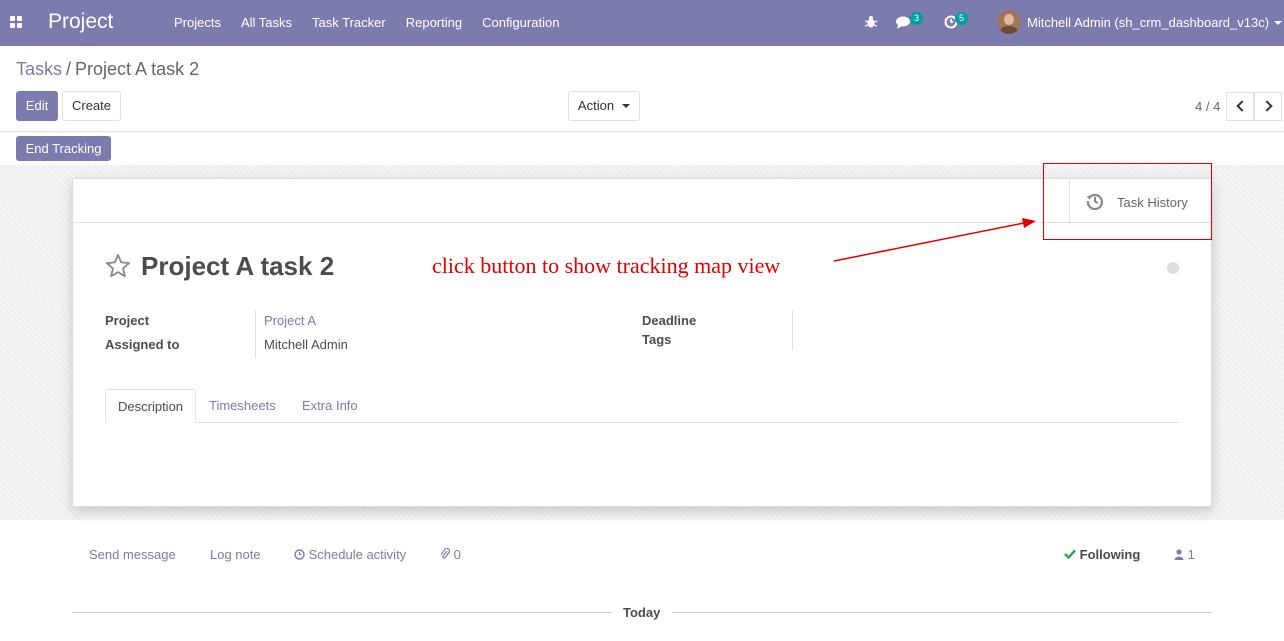 The image size is (1284, 641). What do you see at coordinates (37, 106) in the screenshot?
I see `edit-button: Edit` at bounding box center [37, 106].